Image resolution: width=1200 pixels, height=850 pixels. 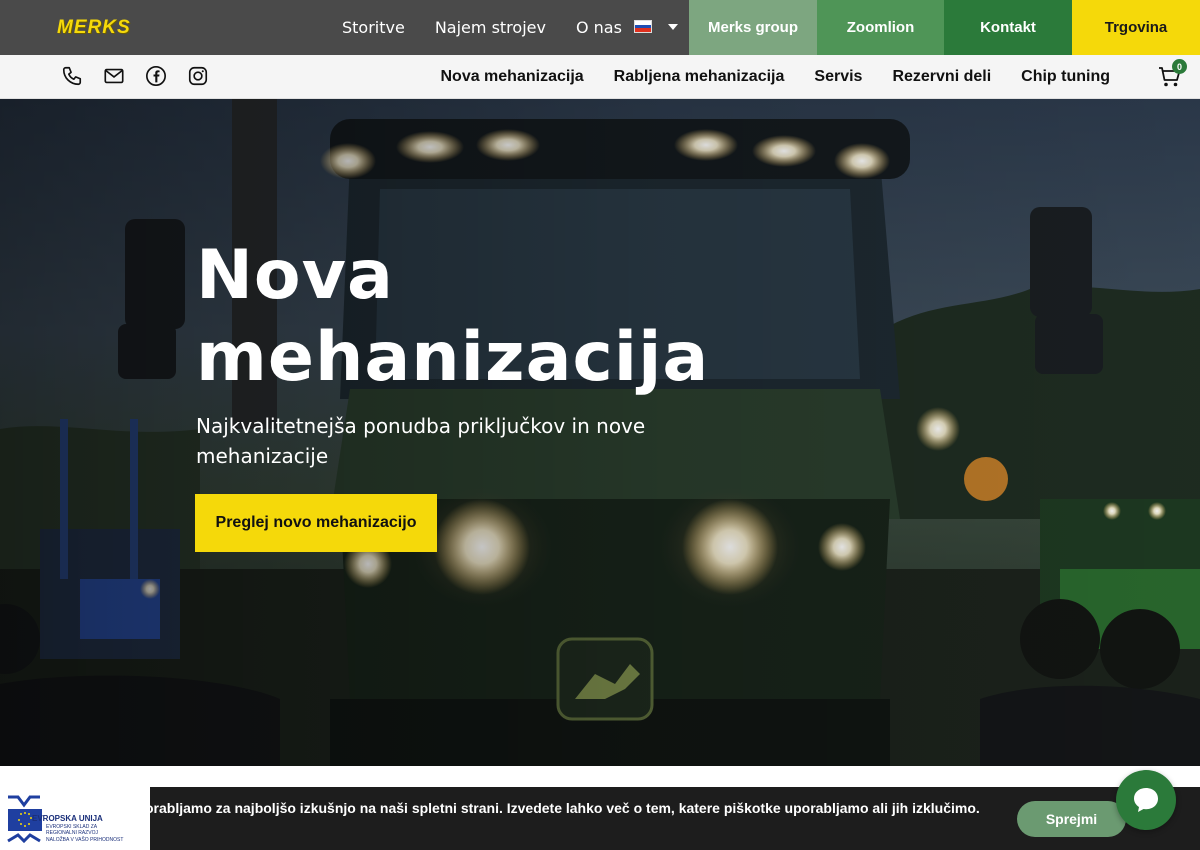 What do you see at coordinates (699, 77) in the screenshot?
I see `nav-rabljena-mehanizacija: Rabljena mehanizacija` at bounding box center [699, 77].